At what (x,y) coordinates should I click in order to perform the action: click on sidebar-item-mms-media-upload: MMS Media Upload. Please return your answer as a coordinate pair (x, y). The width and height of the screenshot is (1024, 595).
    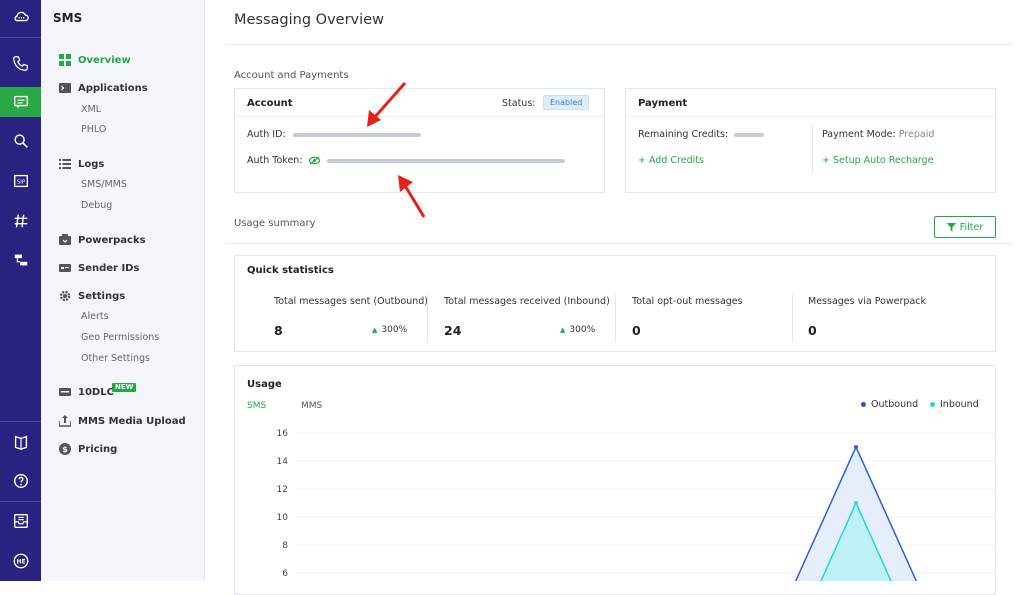
    Looking at the image, I should click on (123, 421).